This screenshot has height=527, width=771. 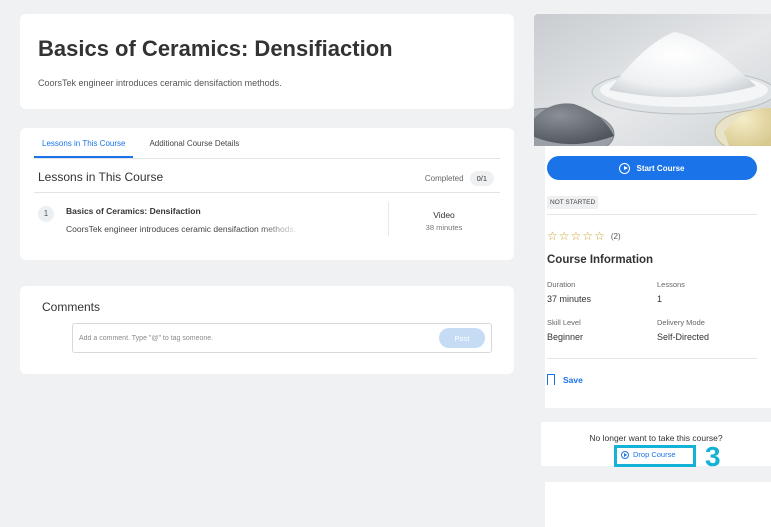 What do you see at coordinates (671, 284) in the screenshot?
I see `lessons-label: Lessons` at bounding box center [671, 284].